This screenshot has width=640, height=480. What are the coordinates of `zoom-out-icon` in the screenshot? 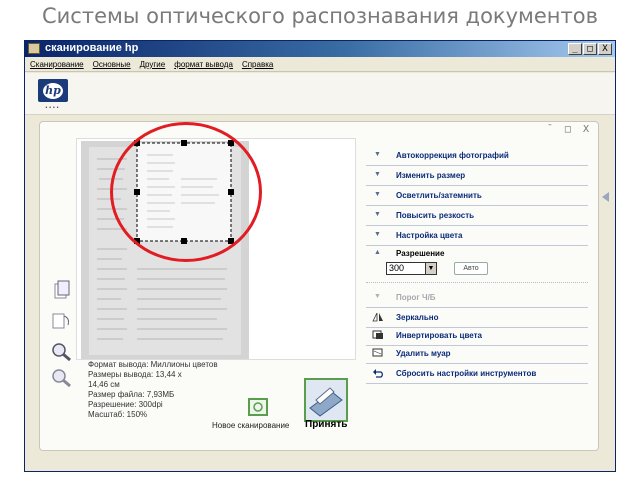 It's located at (61, 378).